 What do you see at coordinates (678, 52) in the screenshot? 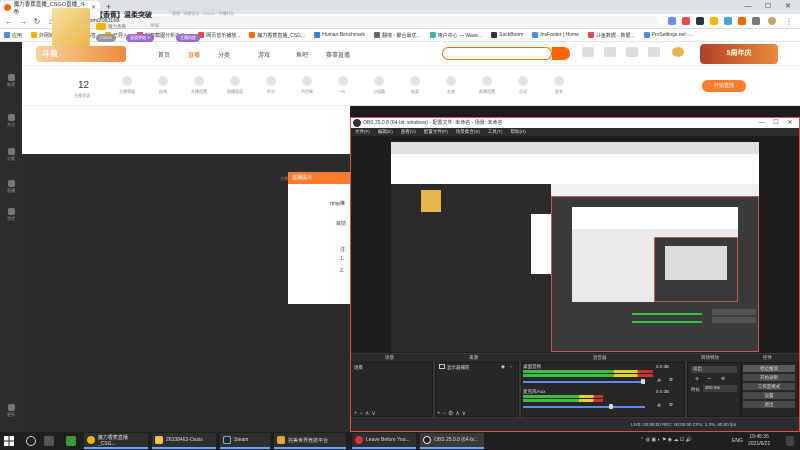
I see `user-avatar` at bounding box center [678, 52].